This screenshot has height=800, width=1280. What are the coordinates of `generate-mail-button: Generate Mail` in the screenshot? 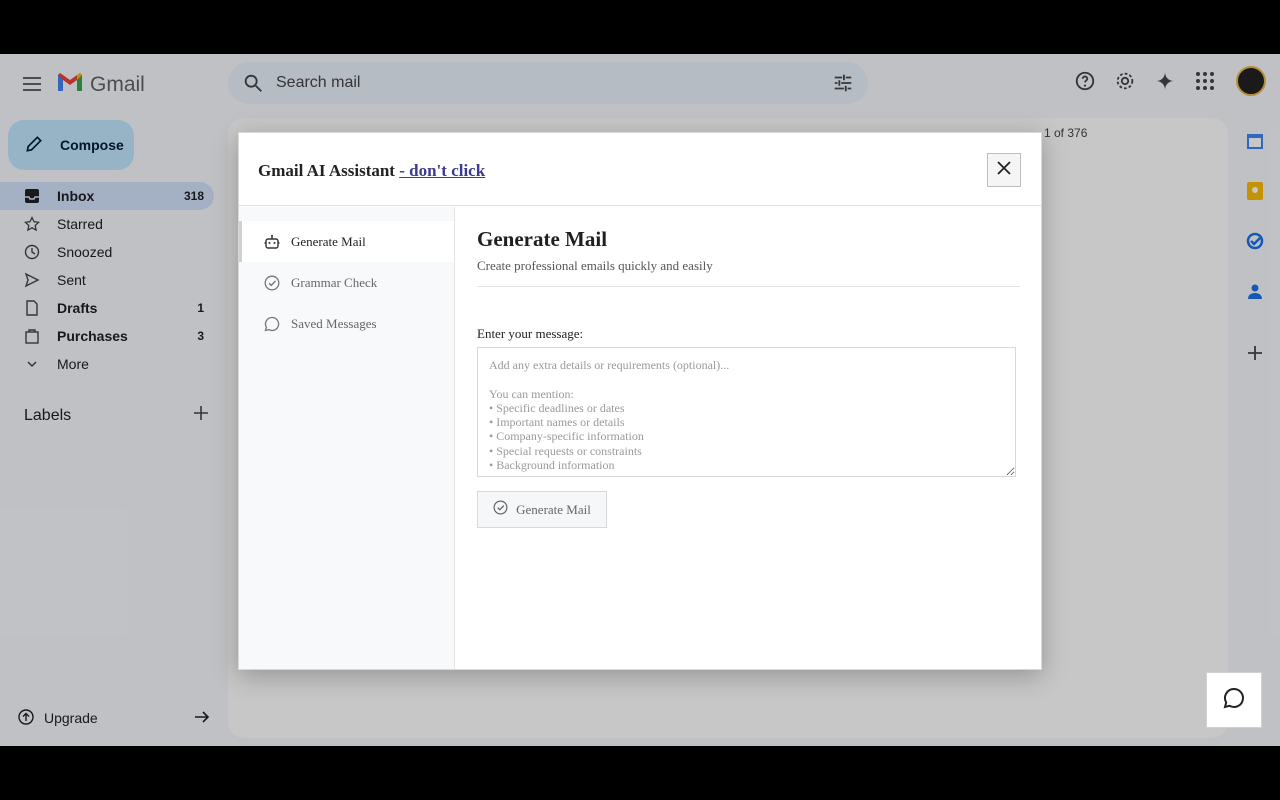 It's located at (542, 509).